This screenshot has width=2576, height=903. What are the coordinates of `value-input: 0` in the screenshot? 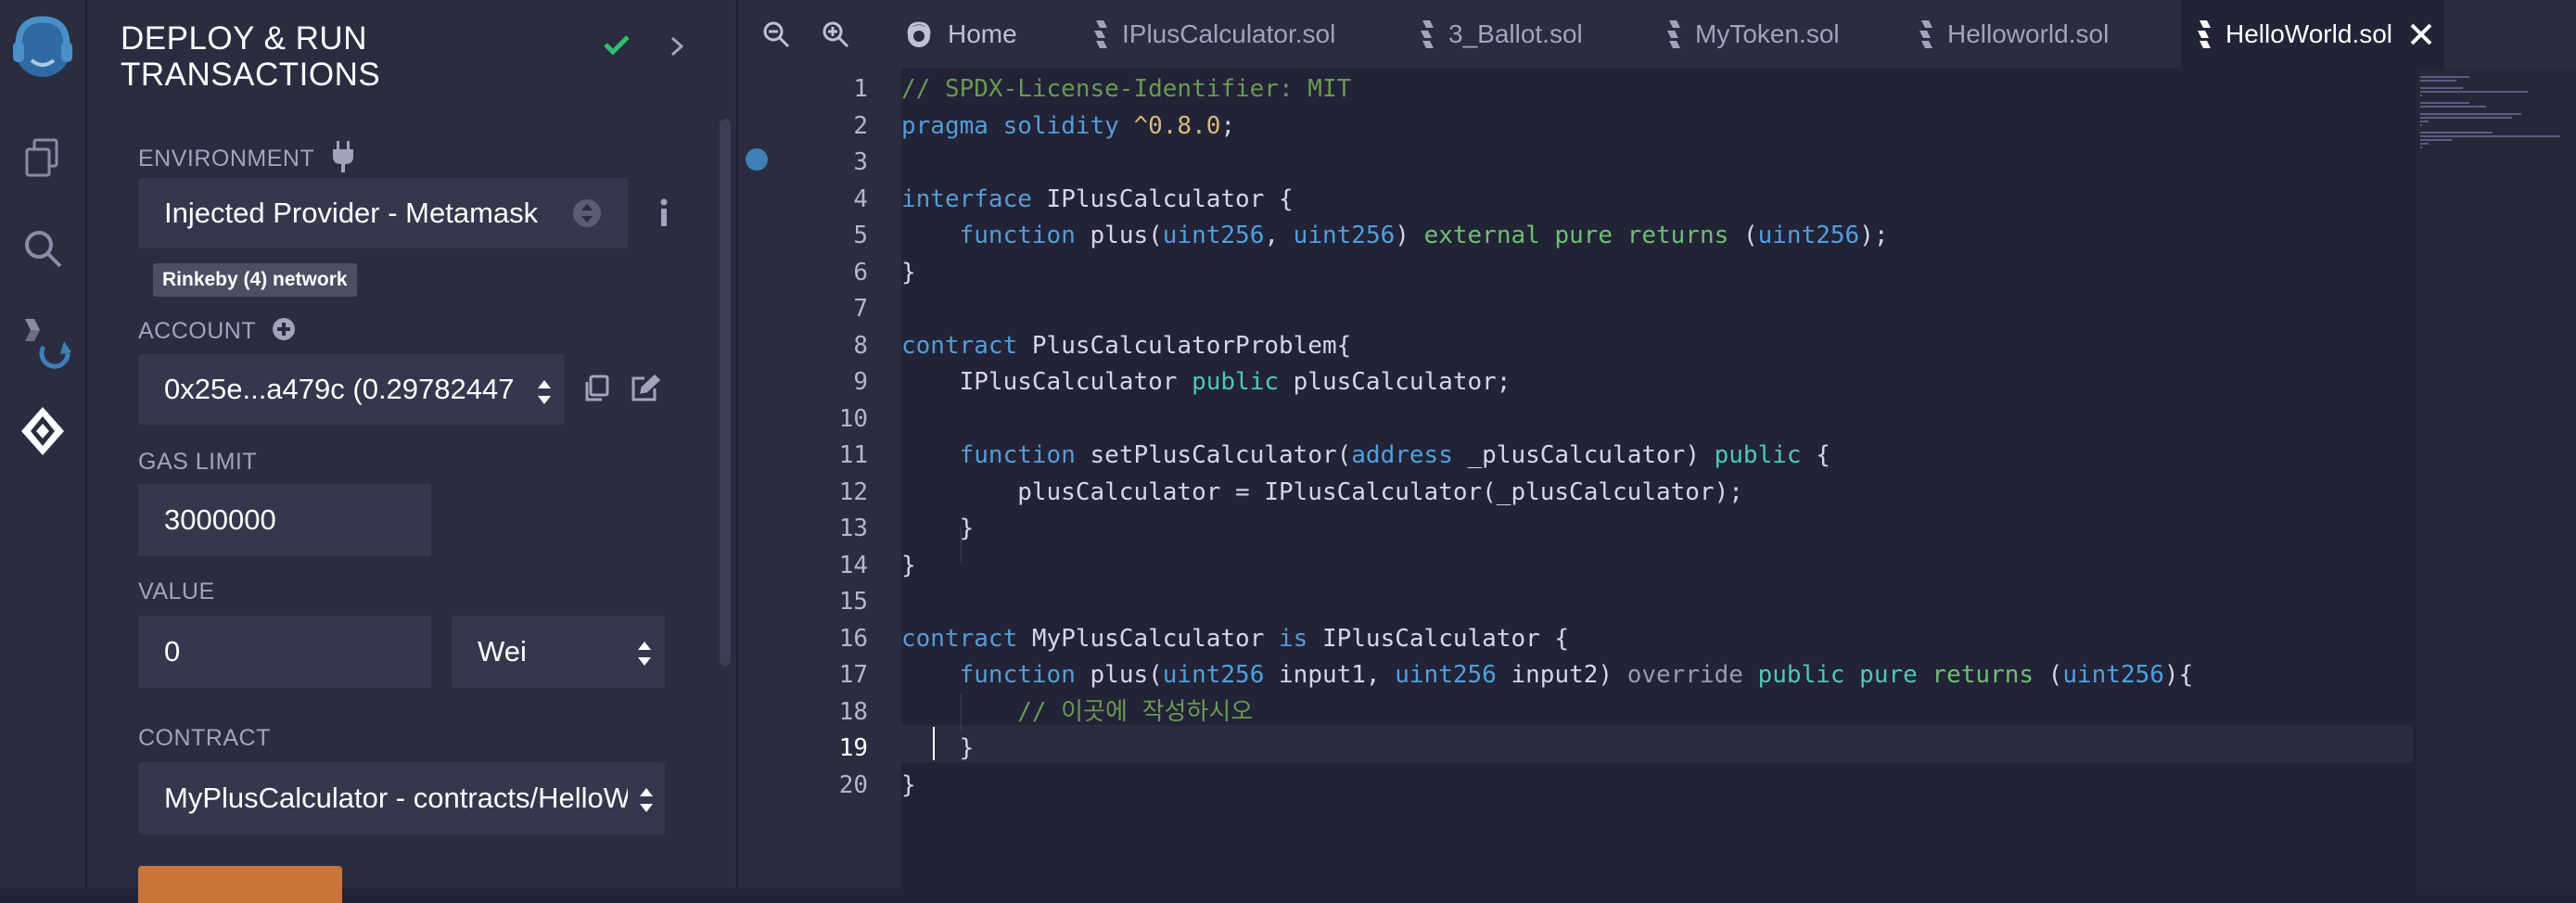 It's located at (284, 652).